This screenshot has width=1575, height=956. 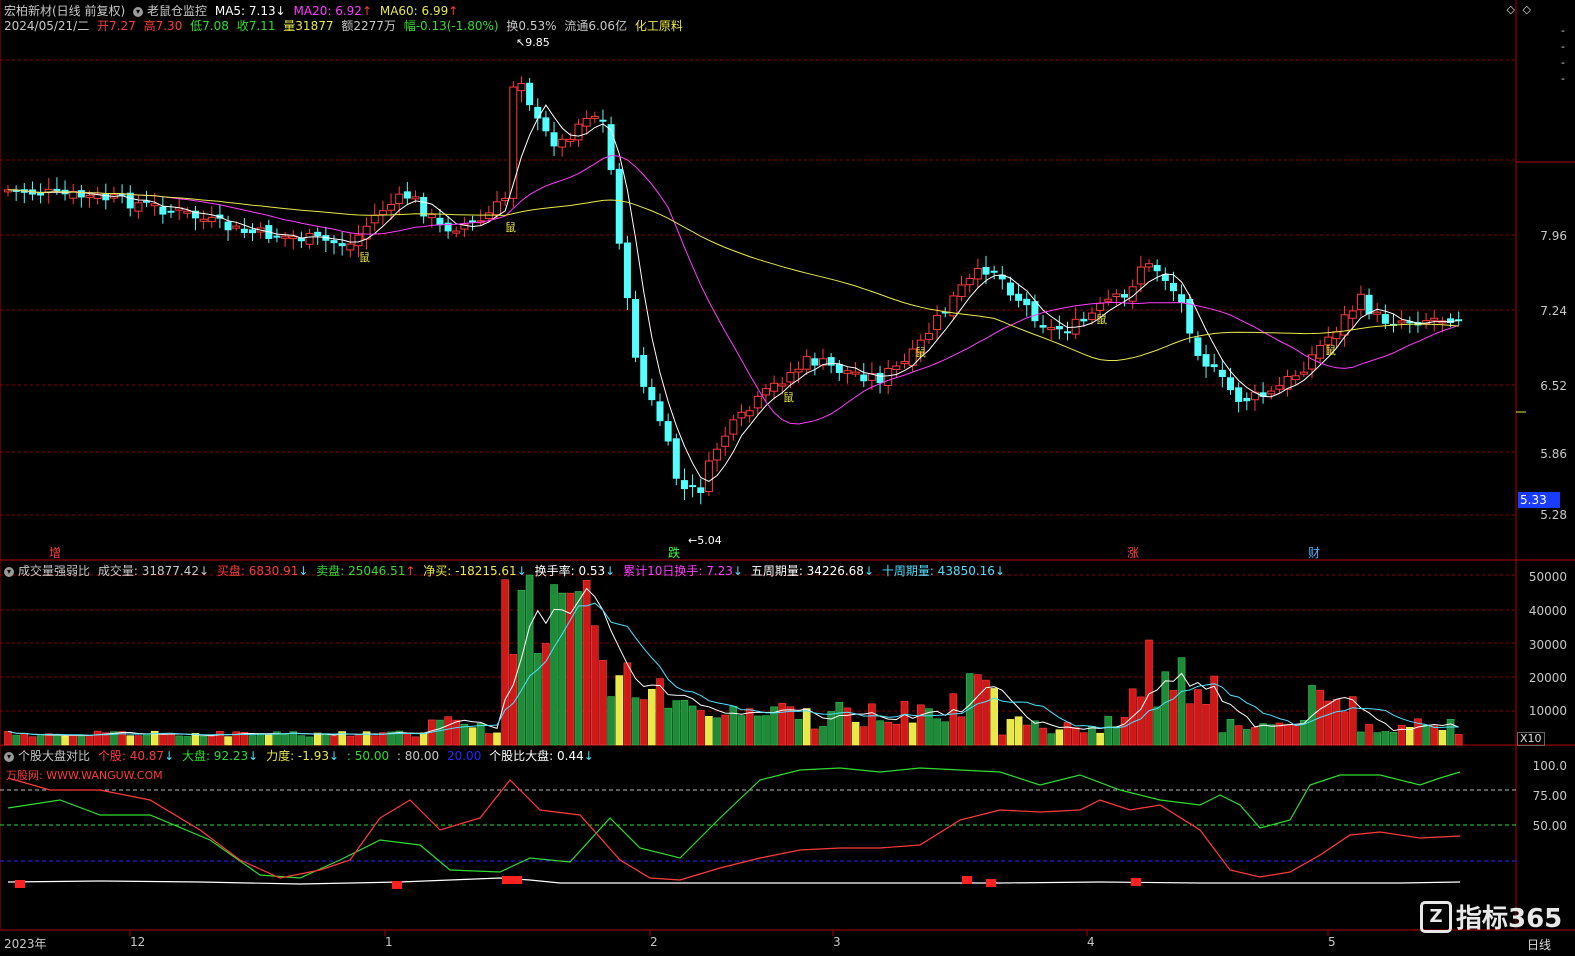 What do you see at coordinates (674, 552) in the screenshot?
I see `event-marker: 跌` at bounding box center [674, 552].